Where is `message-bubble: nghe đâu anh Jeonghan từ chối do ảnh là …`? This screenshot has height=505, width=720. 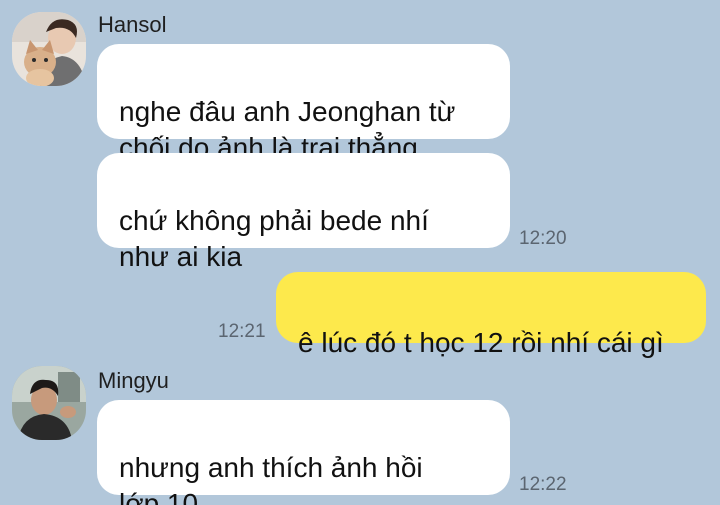
message-bubble: nghe đâu anh Jeonghan từ chối do ảnh là … is located at coordinates (303, 103).